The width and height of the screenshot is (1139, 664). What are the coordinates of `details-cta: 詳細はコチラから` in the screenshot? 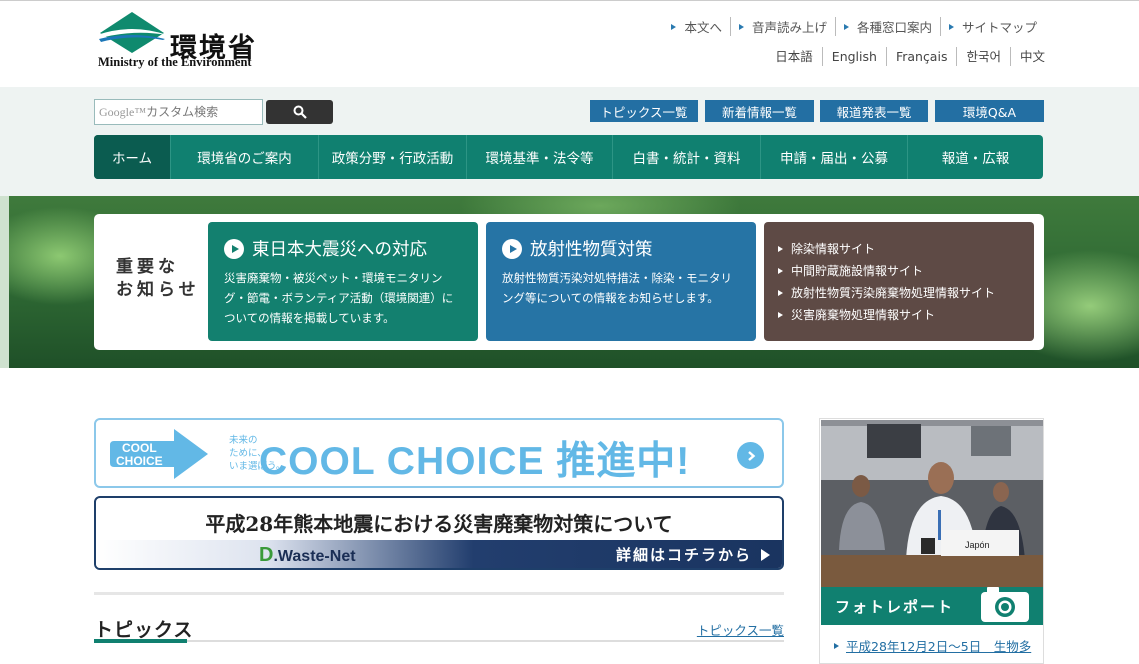 It's located at (694, 554).